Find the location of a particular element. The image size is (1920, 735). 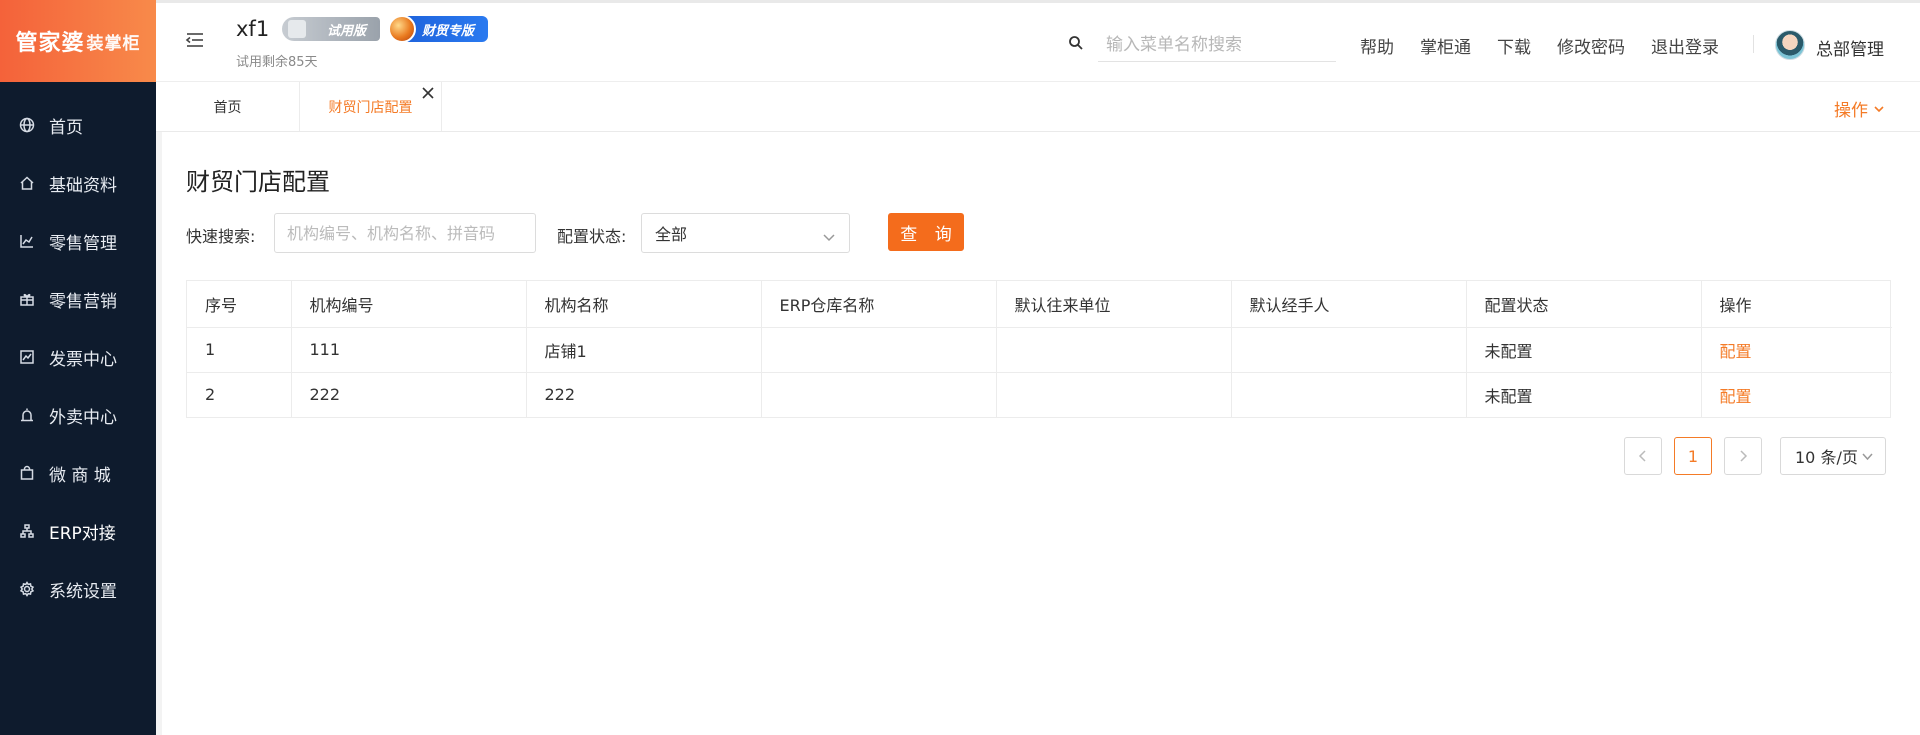

sidebar-item-label: 零售营销 is located at coordinates (83, 301).